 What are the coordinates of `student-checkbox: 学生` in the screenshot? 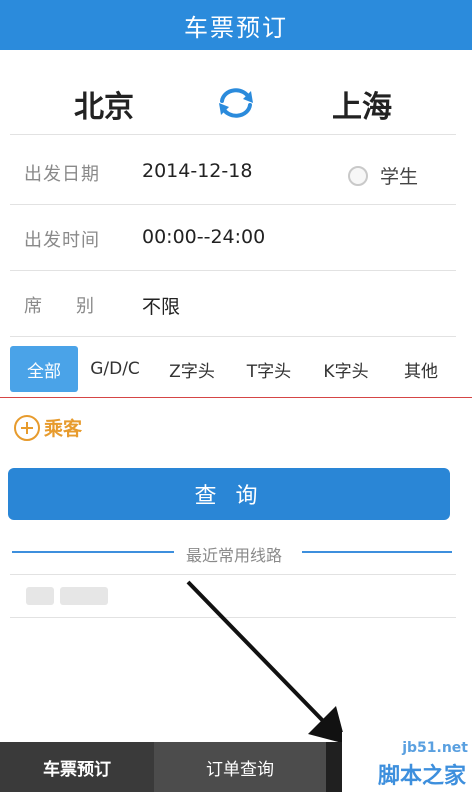 It's located at (383, 175).